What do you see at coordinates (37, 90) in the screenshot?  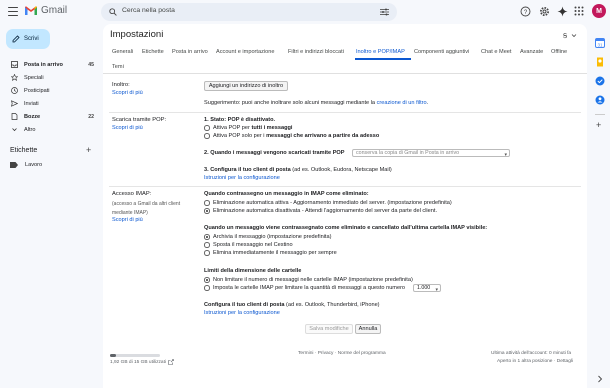 I see `sidebar-item-label: Posticipati` at bounding box center [37, 90].